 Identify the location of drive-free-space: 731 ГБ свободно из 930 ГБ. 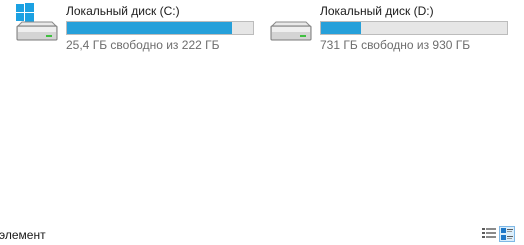
(395, 45).